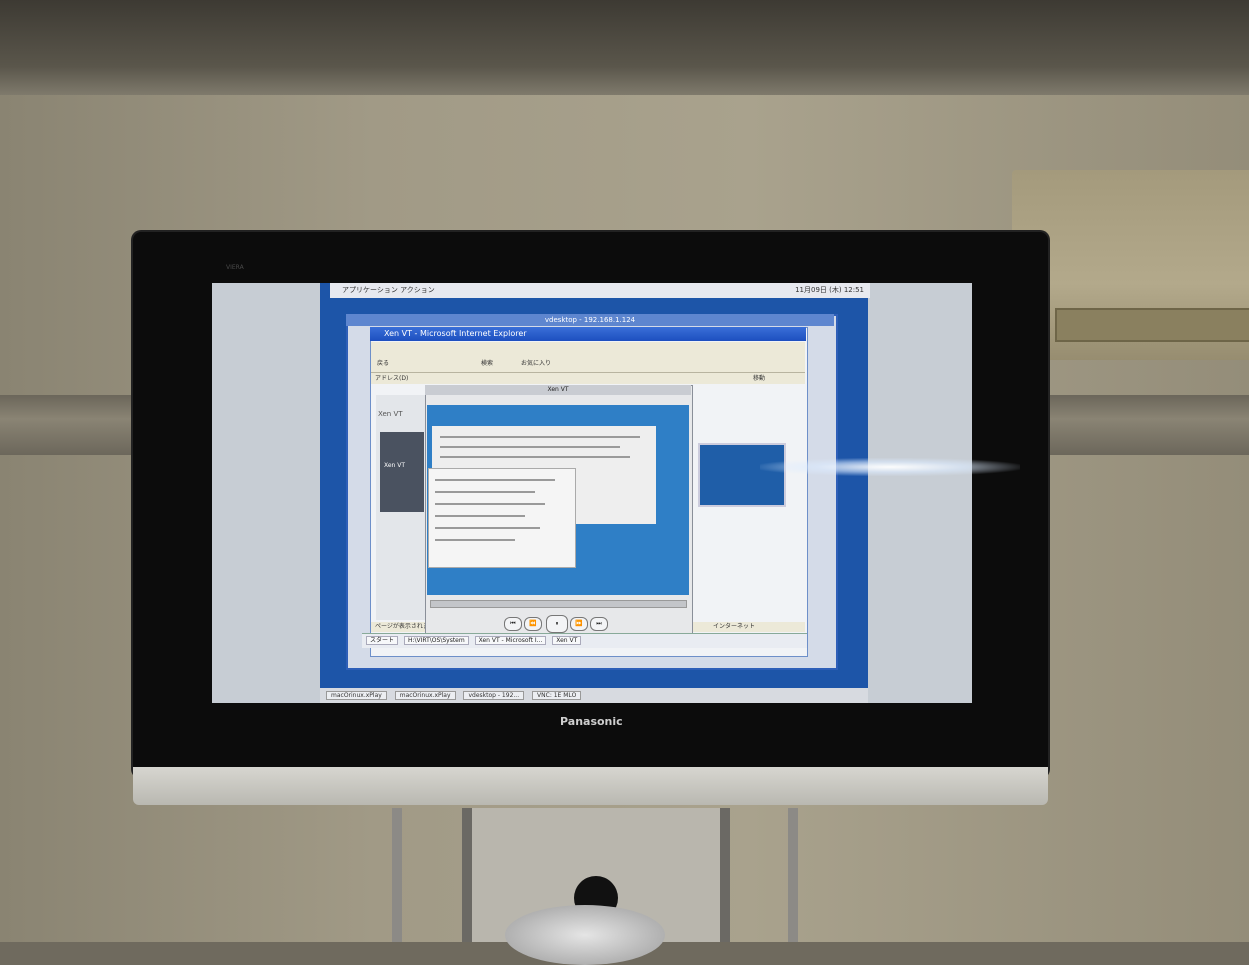 The height and width of the screenshot is (965, 1249). Describe the element at coordinates (588, 378) in the screenshot. I see `ie-address-bar: アドレス(D) 移動` at that location.